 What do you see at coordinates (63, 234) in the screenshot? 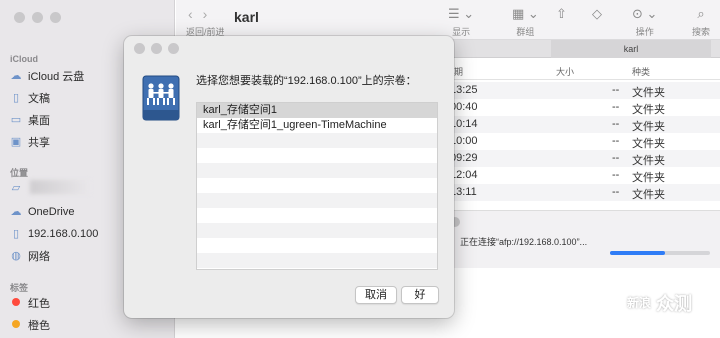
I see `sidebar-item-label: 192.168.0.100` at bounding box center [63, 234].